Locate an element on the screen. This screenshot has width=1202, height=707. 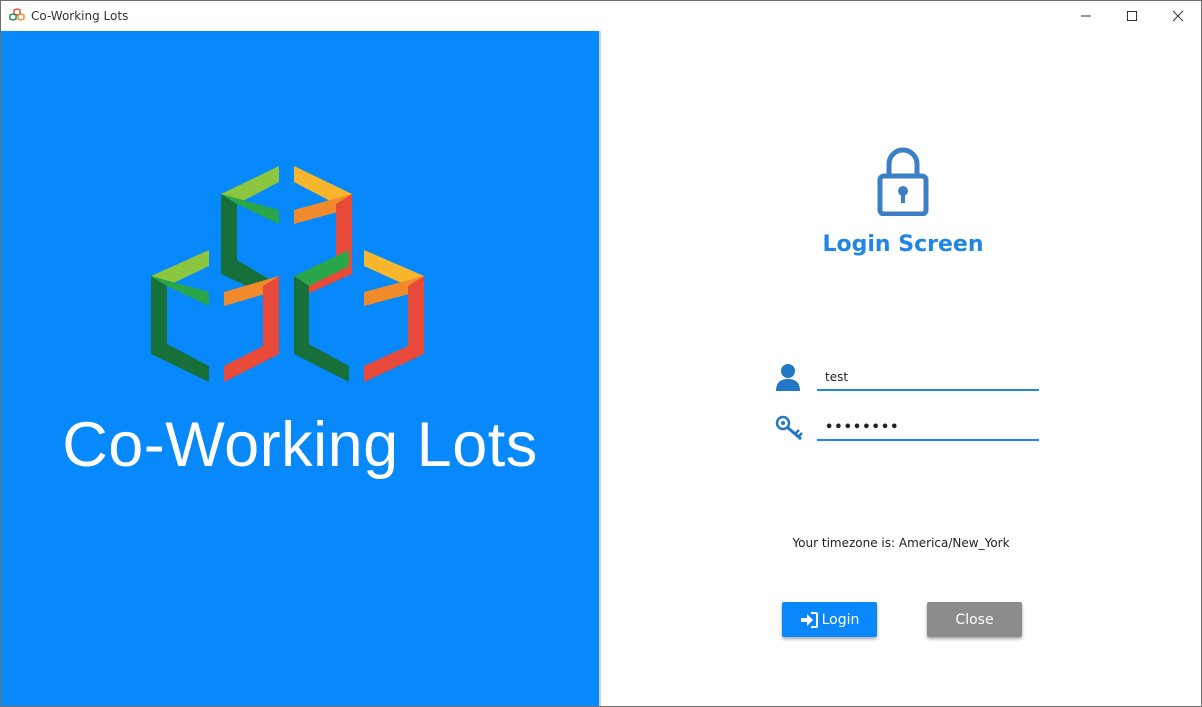
minimize-button is located at coordinates (1086, 16).